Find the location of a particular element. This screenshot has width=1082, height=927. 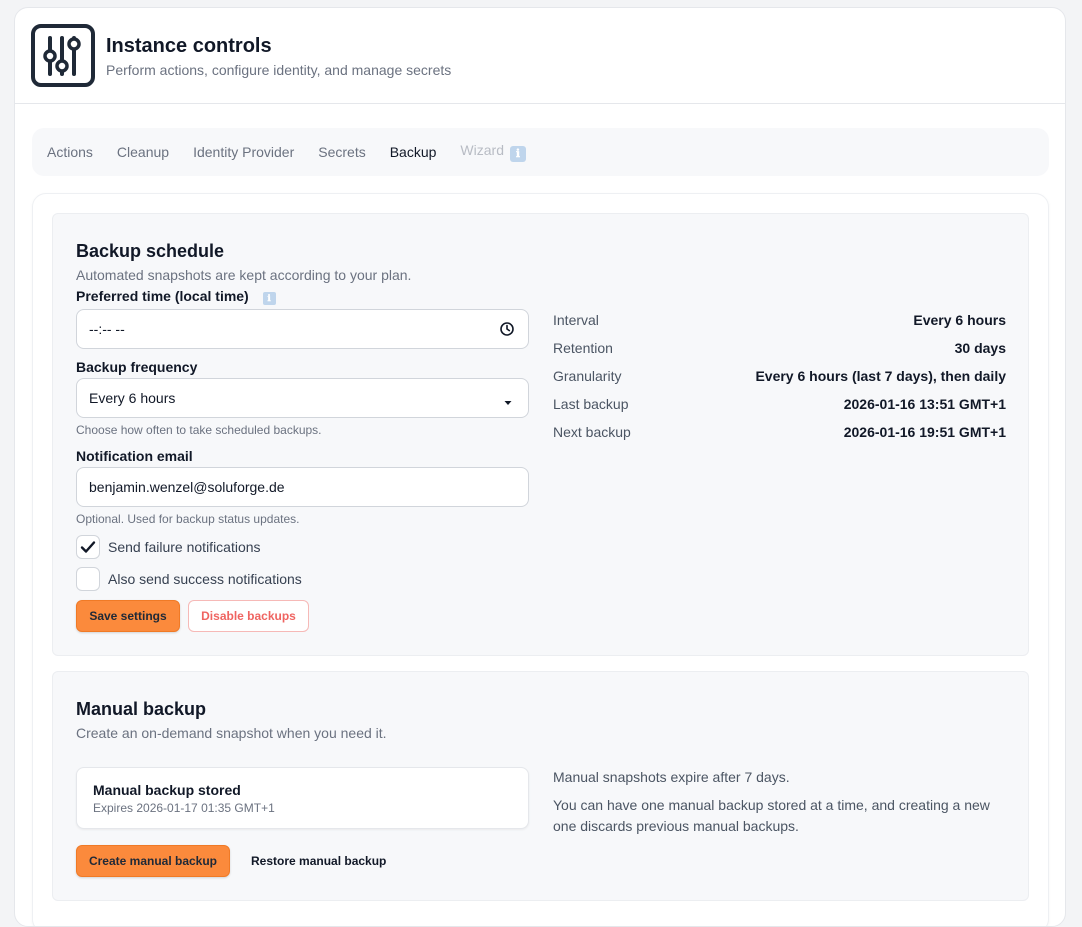

success-notifications-label: Also send success notifications is located at coordinates (205, 579).